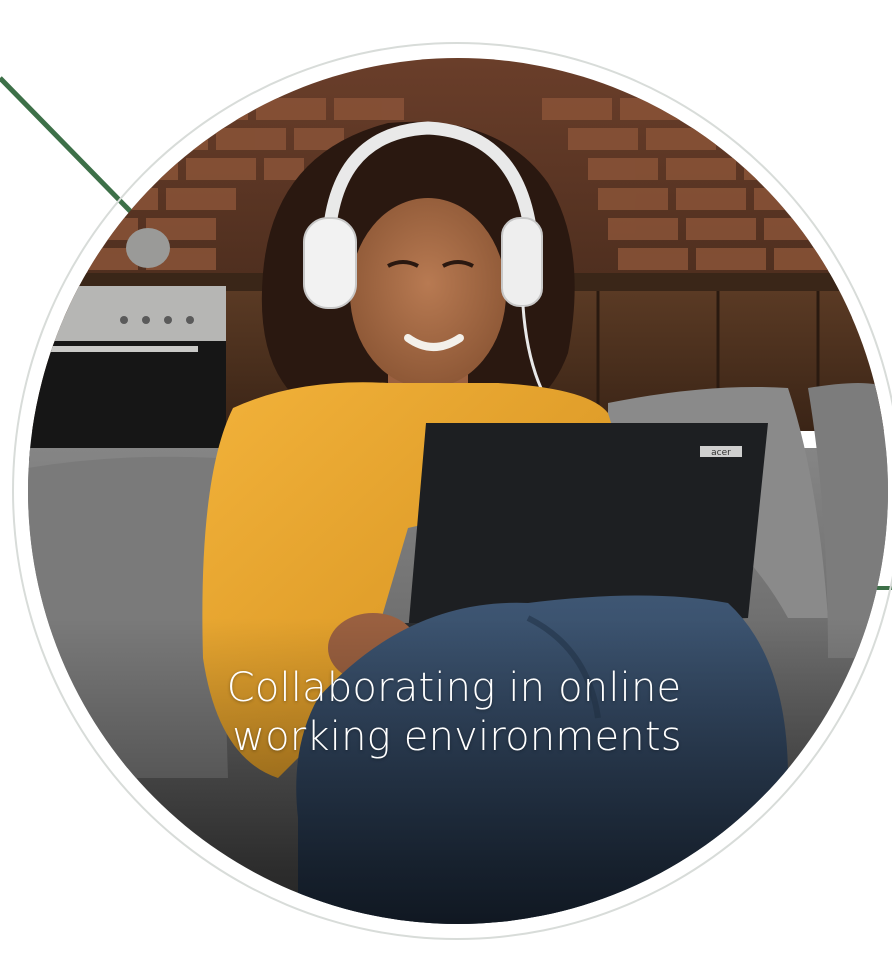 The image size is (892, 959). I want to click on caption-line-2: working environments, so click(457, 737).